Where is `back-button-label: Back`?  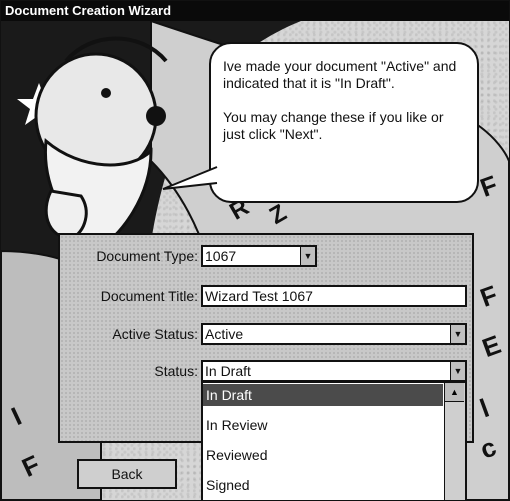 back-button-label: Back is located at coordinates (127, 474).